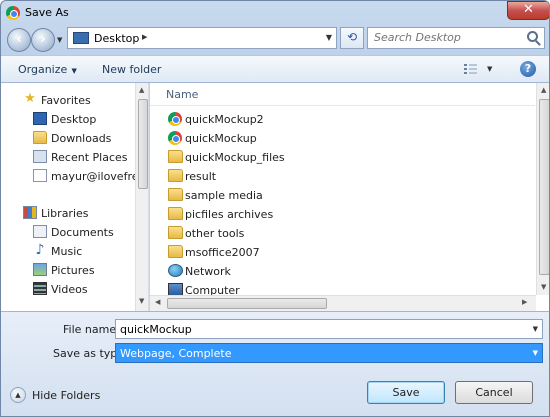 This screenshot has height=417, width=550. I want to click on file-list-horizontal-scrollbar: ◀ ▶, so click(343, 303).